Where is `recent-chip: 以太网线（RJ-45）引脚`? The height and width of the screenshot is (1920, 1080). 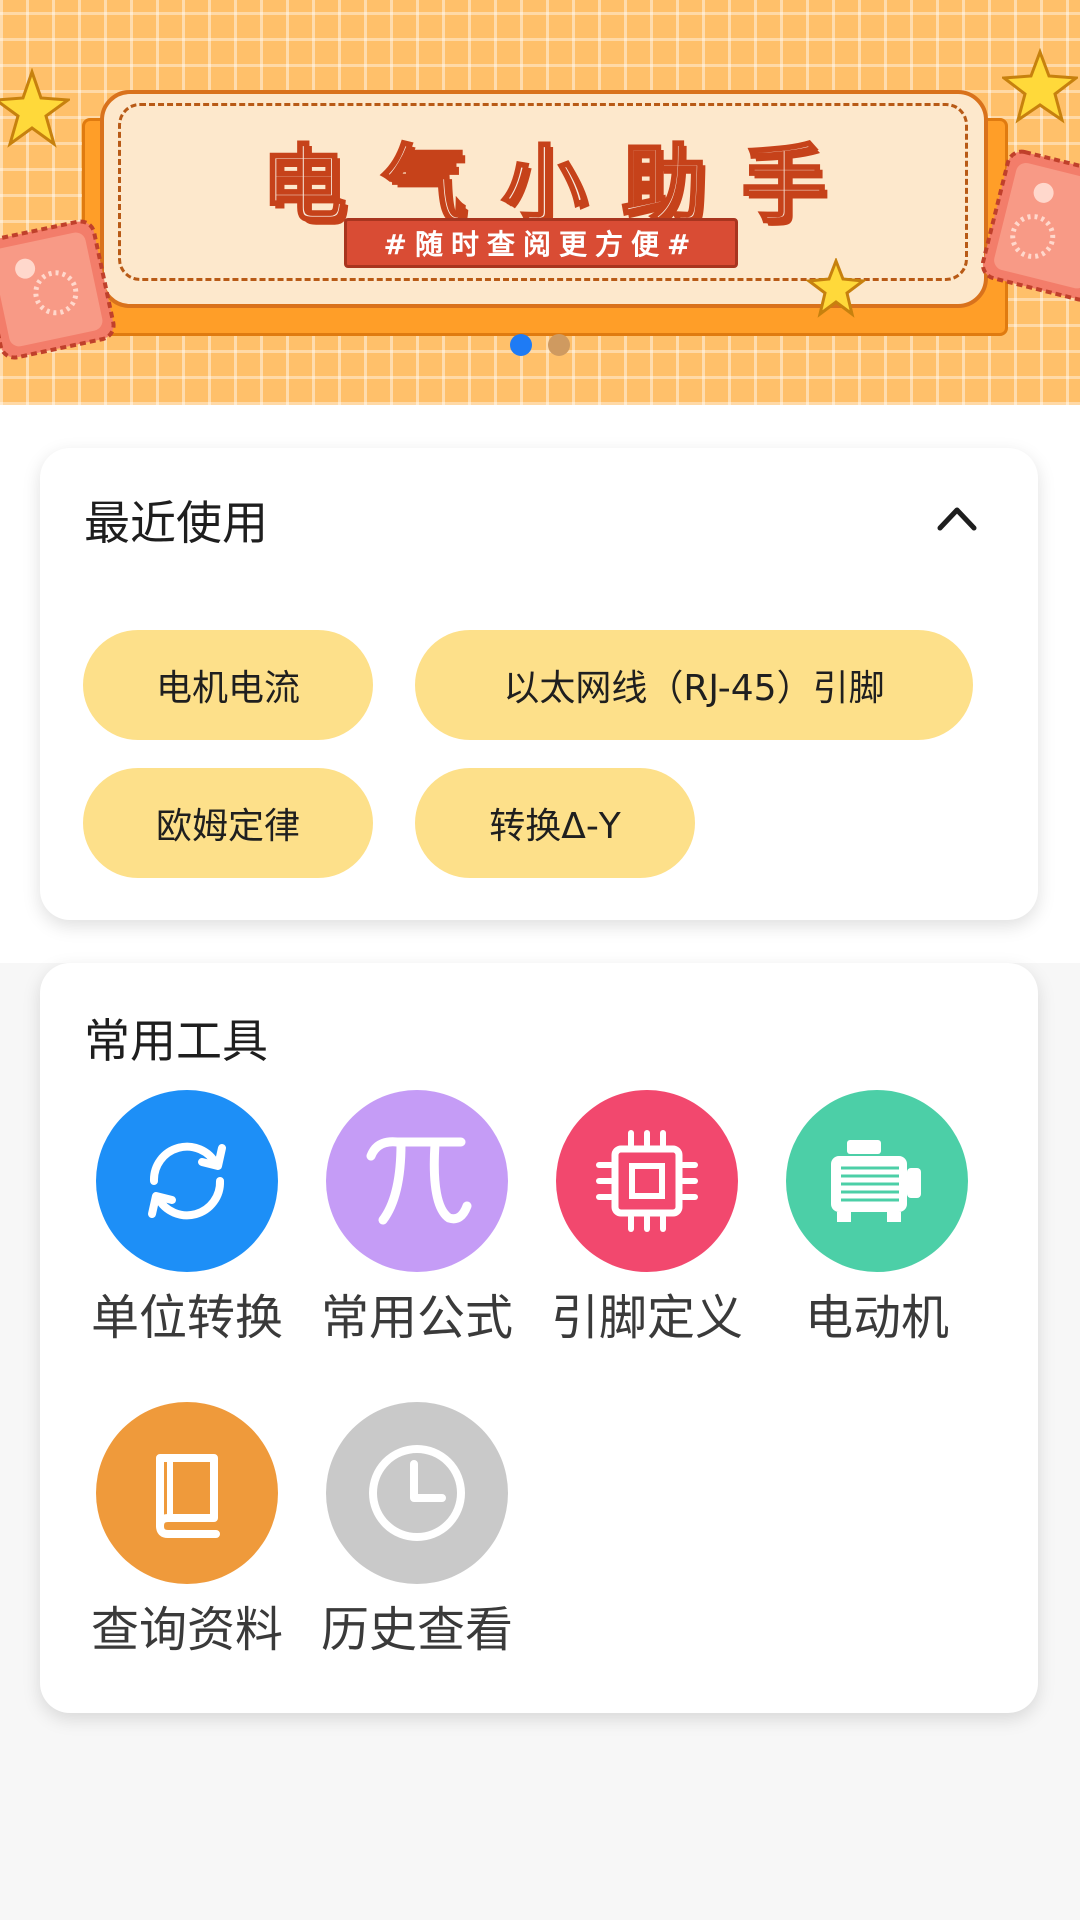 recent-chip: 以太网线（RJ-45）引脚 is located at coordinates (694, 685).